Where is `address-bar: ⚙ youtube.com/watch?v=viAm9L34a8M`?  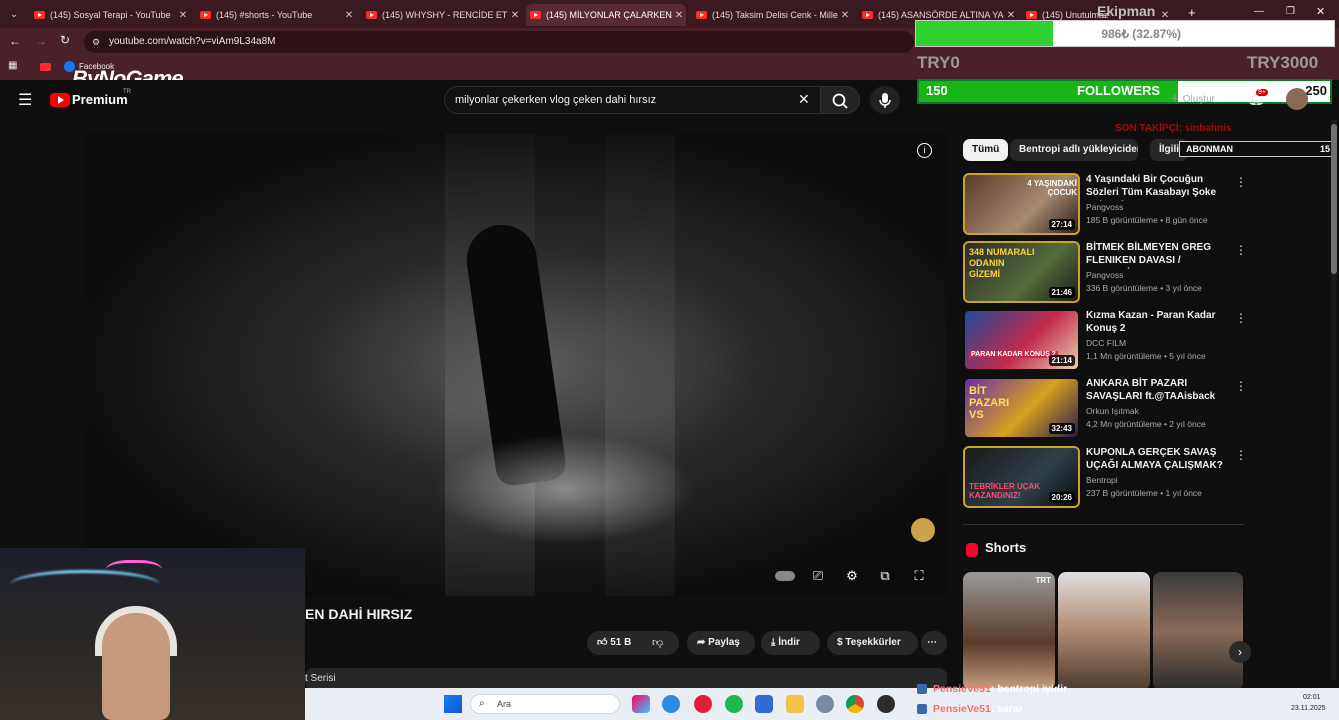 address-bar: ⚙ youtube.com/watch?v=viAm9L34a8M is located at coordinates (499, 42).